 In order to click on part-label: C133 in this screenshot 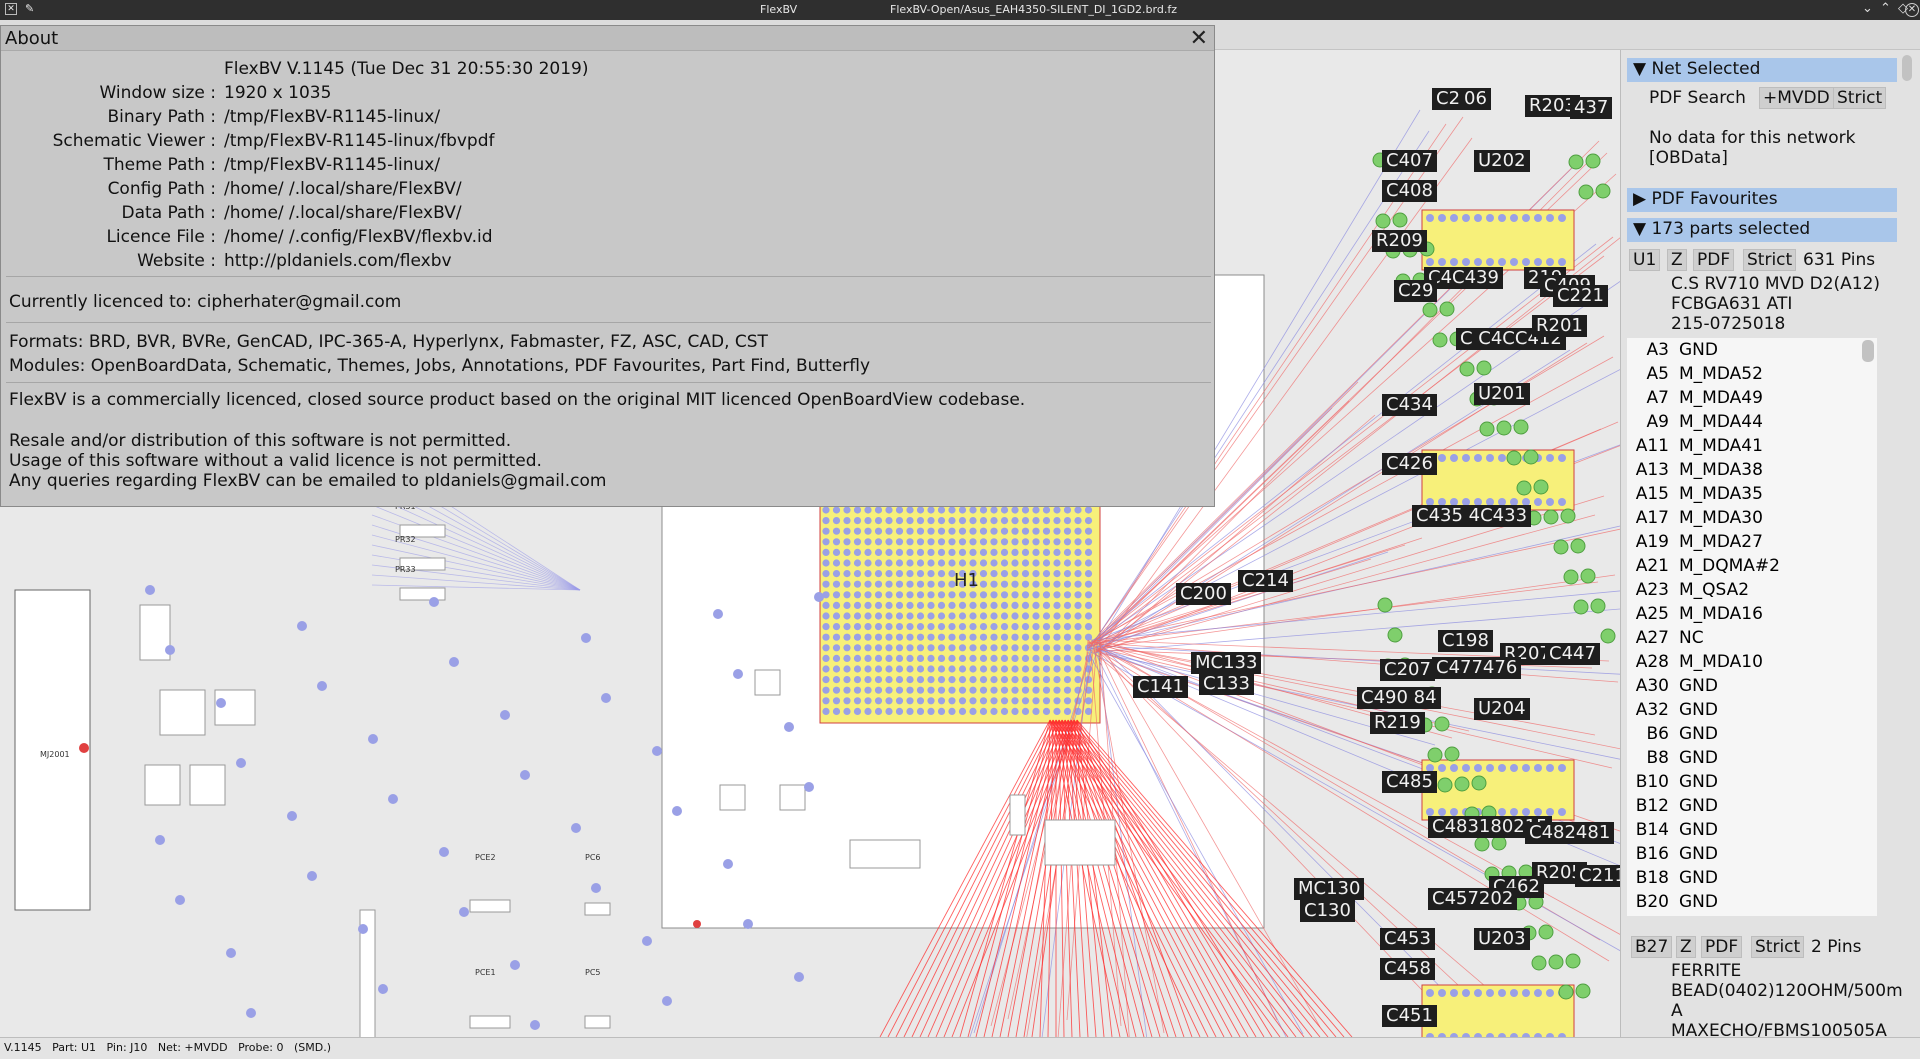, I will do `click(1226, 684)`.